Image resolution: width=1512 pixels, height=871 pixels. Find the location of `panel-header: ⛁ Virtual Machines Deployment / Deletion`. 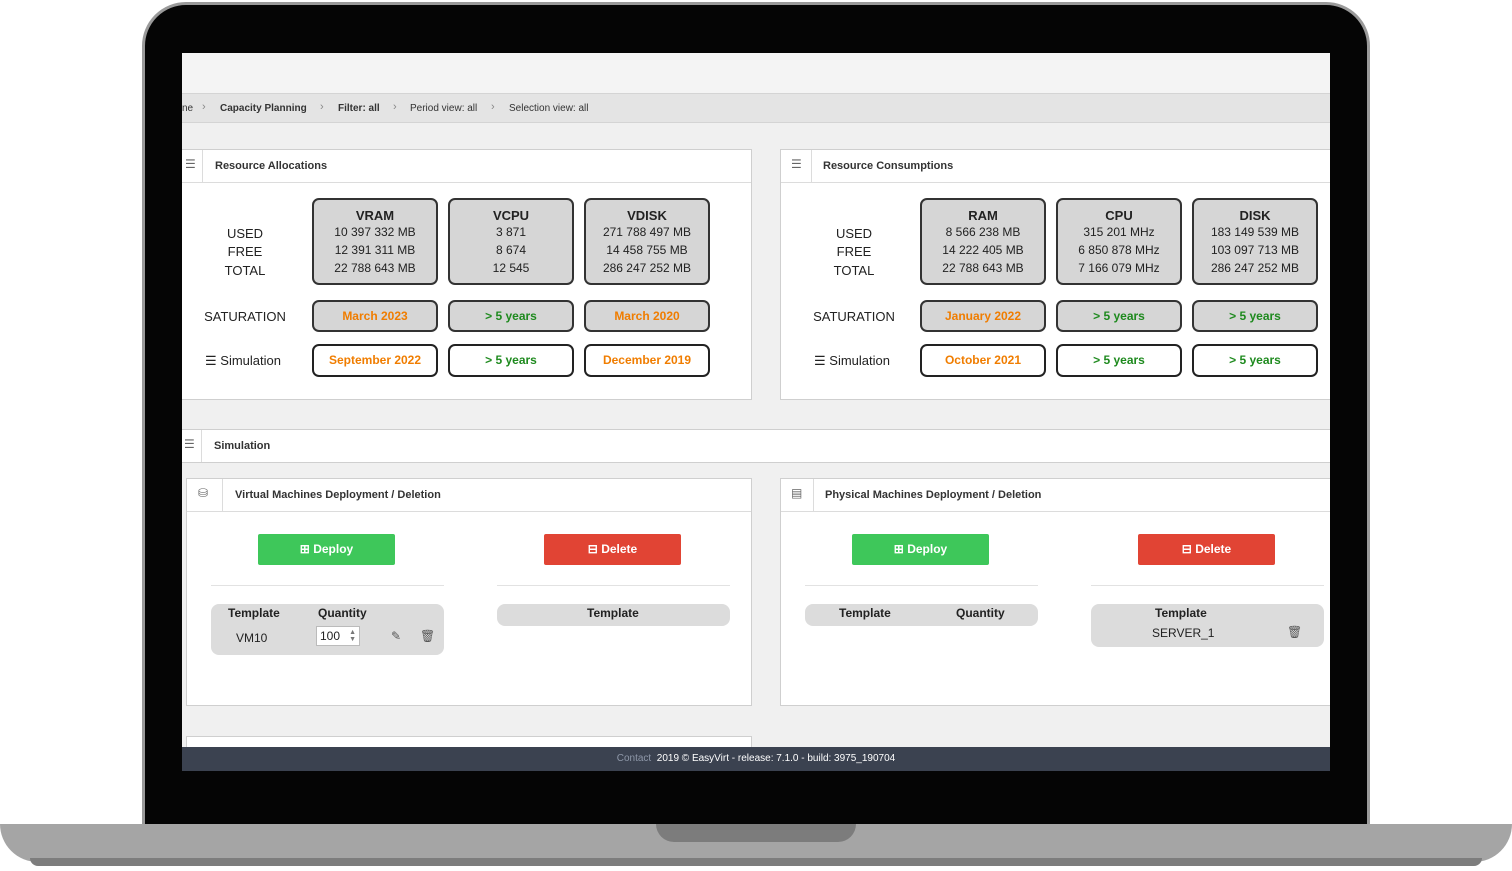

panel-header: ⛁ Virtual Machines Deployment / Deletion is located at coordinates (469, 495).